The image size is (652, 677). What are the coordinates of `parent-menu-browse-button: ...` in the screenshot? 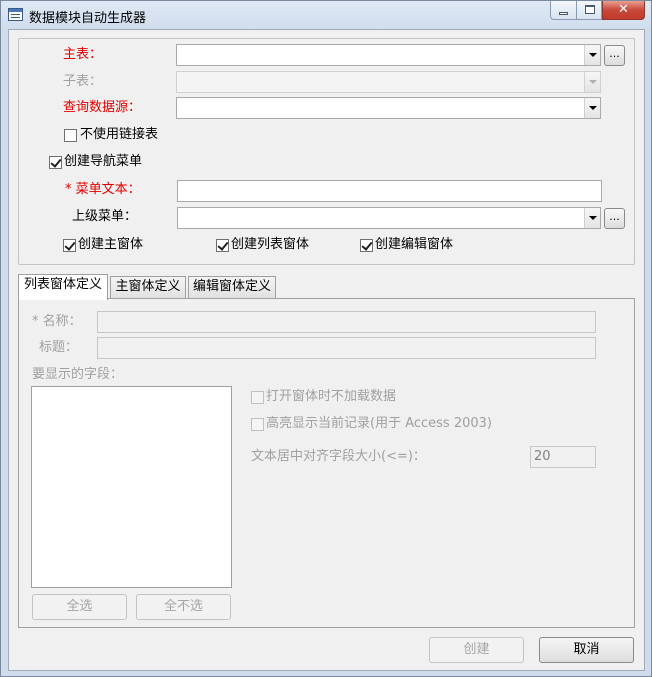 It's located at (614, 218).